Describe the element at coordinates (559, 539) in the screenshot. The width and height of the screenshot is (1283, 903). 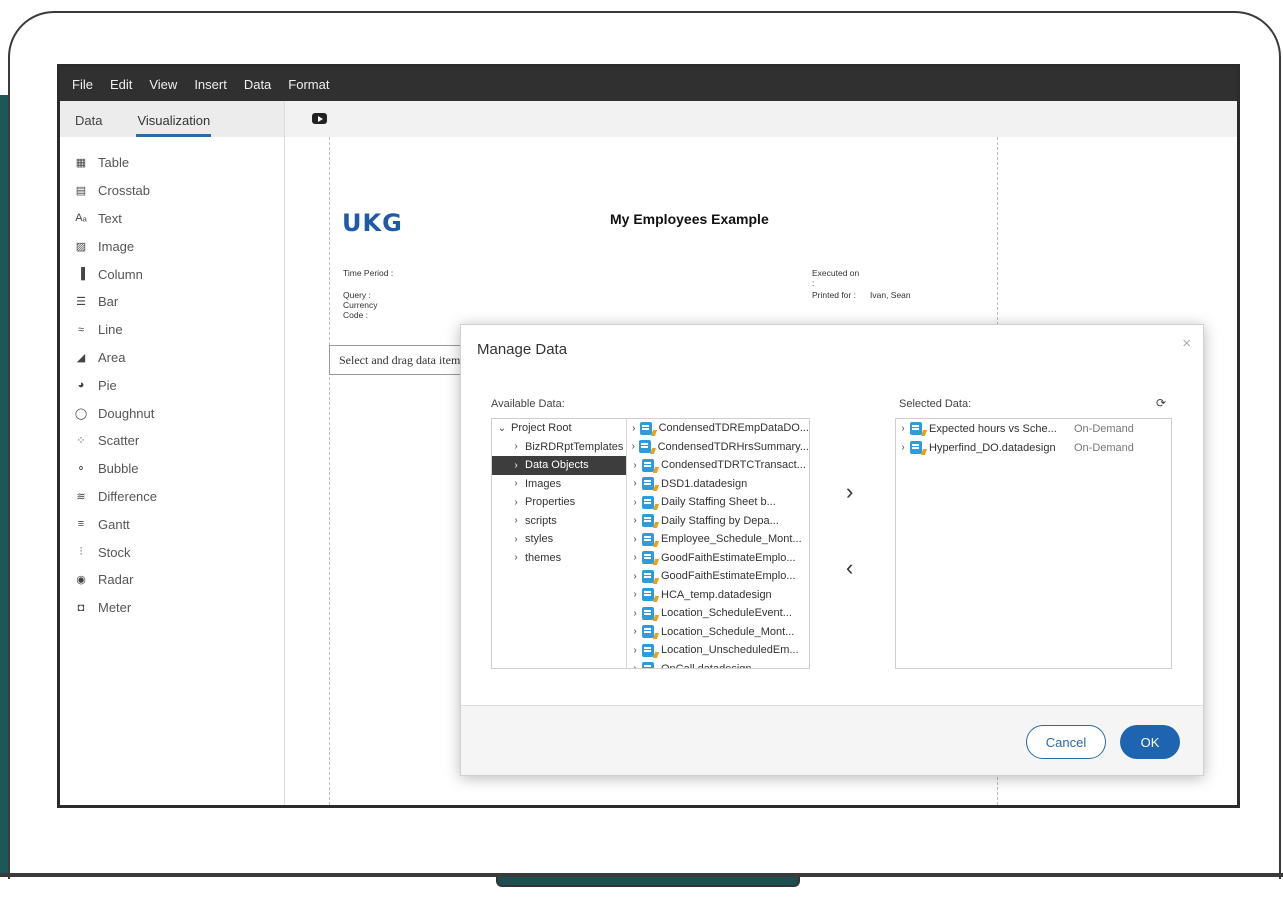
I see `tree-node: › styles` at that location.